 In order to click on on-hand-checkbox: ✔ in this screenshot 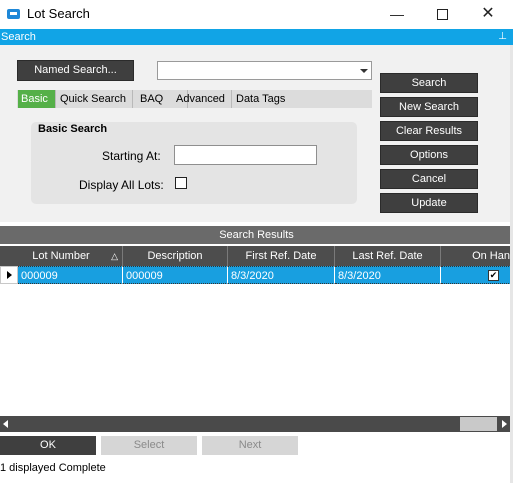, I will do `click(493, 275)`.